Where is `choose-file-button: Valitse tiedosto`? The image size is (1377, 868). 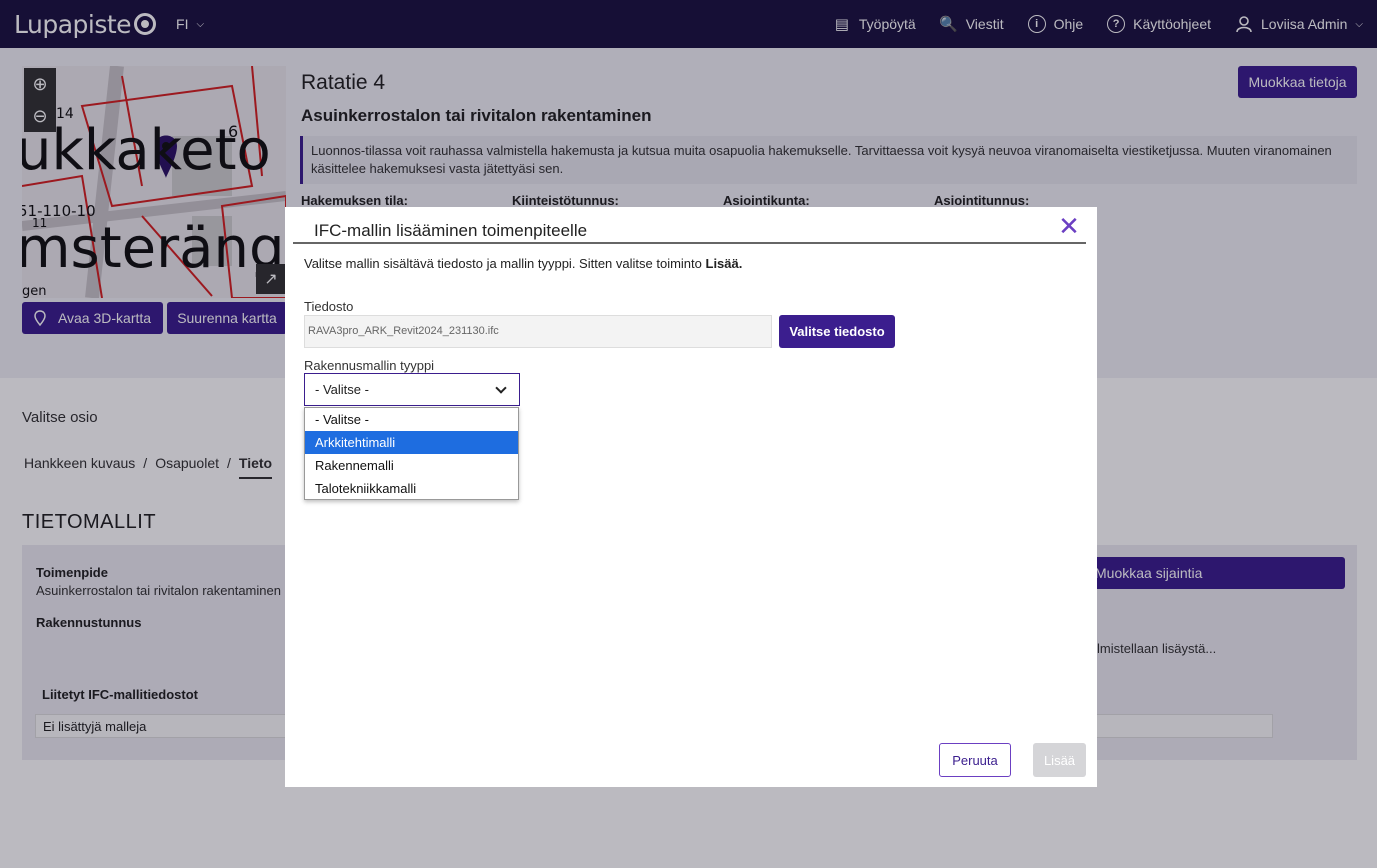
choose-file-button: Valitse tiedosto is located at coordinates (837, 331).